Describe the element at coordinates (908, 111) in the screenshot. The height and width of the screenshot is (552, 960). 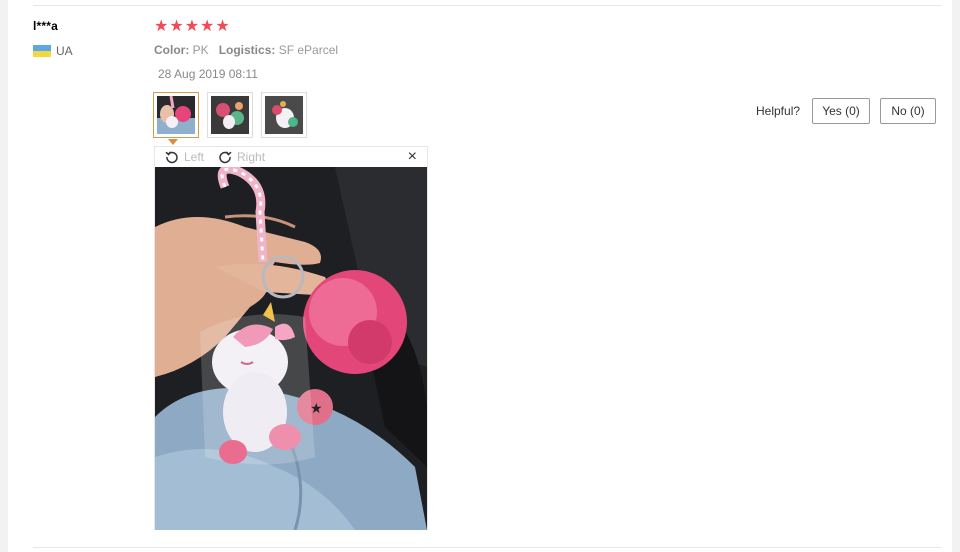
I see `helpful-no-button: No (0)` at that location.